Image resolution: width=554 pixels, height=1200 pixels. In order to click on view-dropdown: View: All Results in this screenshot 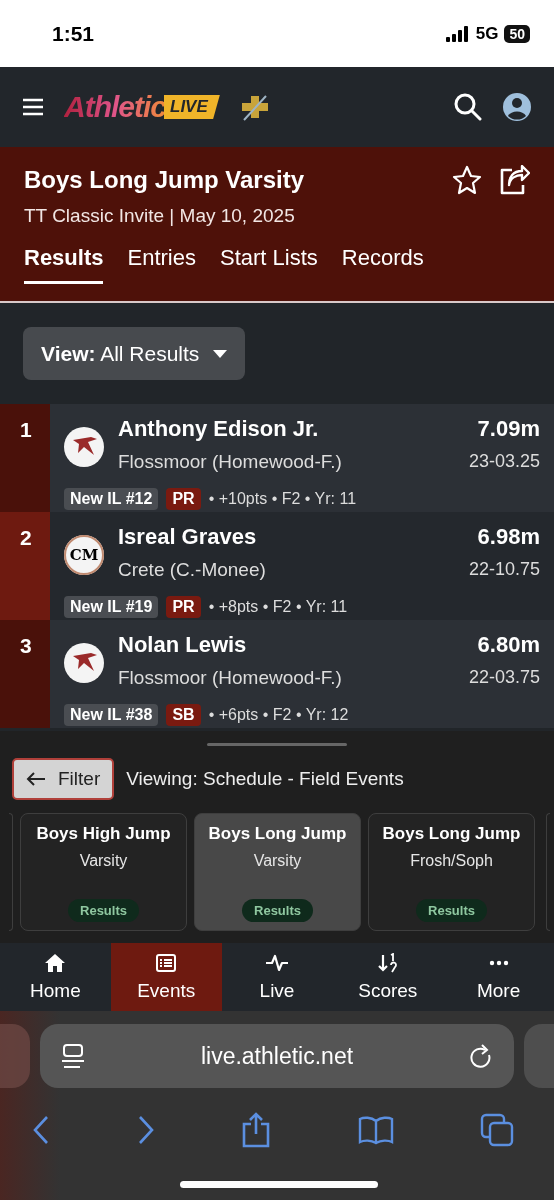, I will do `click(134, 353)`.